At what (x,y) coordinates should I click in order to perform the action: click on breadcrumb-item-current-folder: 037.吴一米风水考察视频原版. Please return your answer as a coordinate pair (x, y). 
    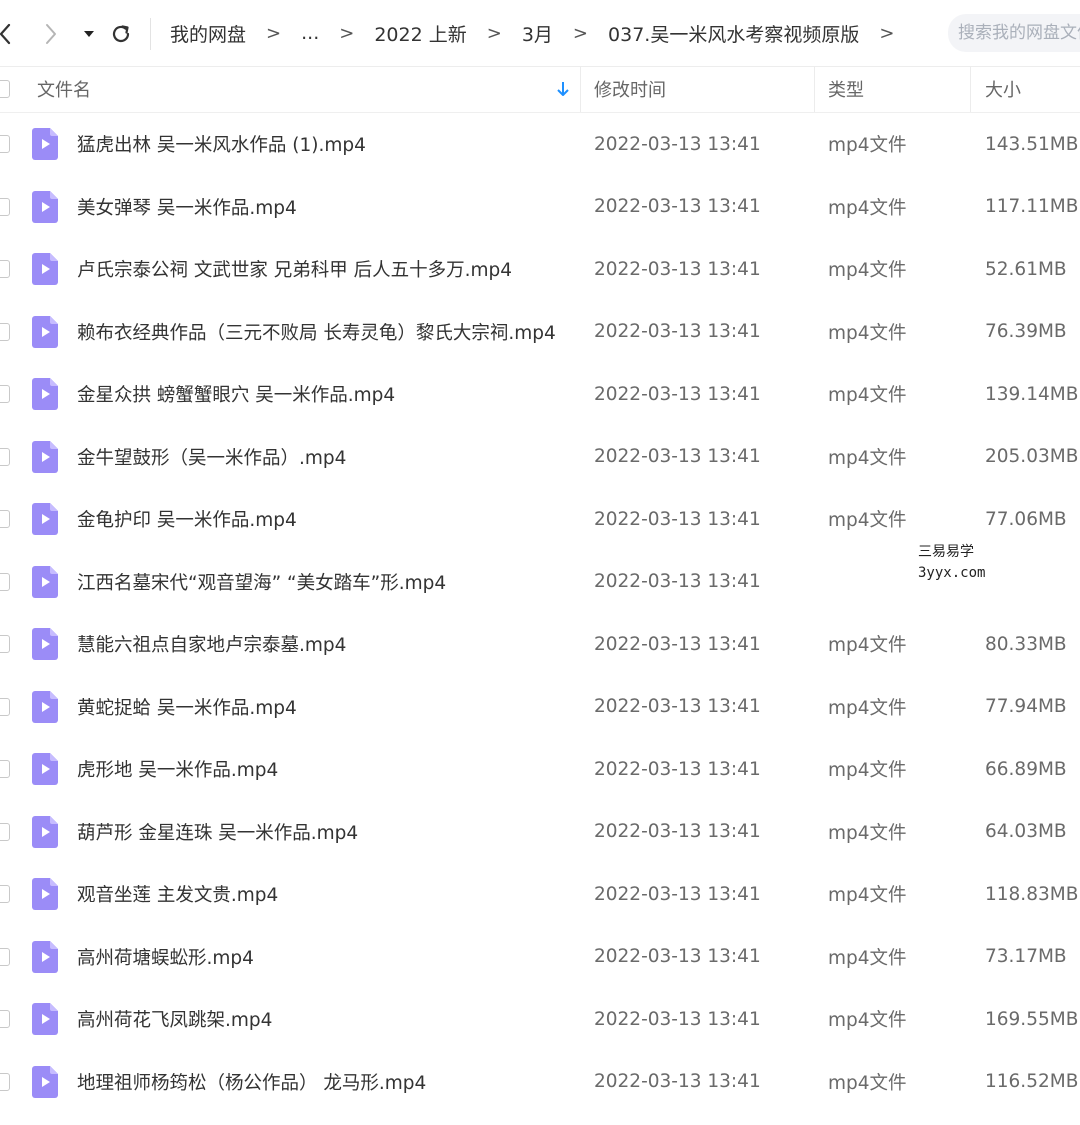
    Looking at the image, I should click on (733, 33).